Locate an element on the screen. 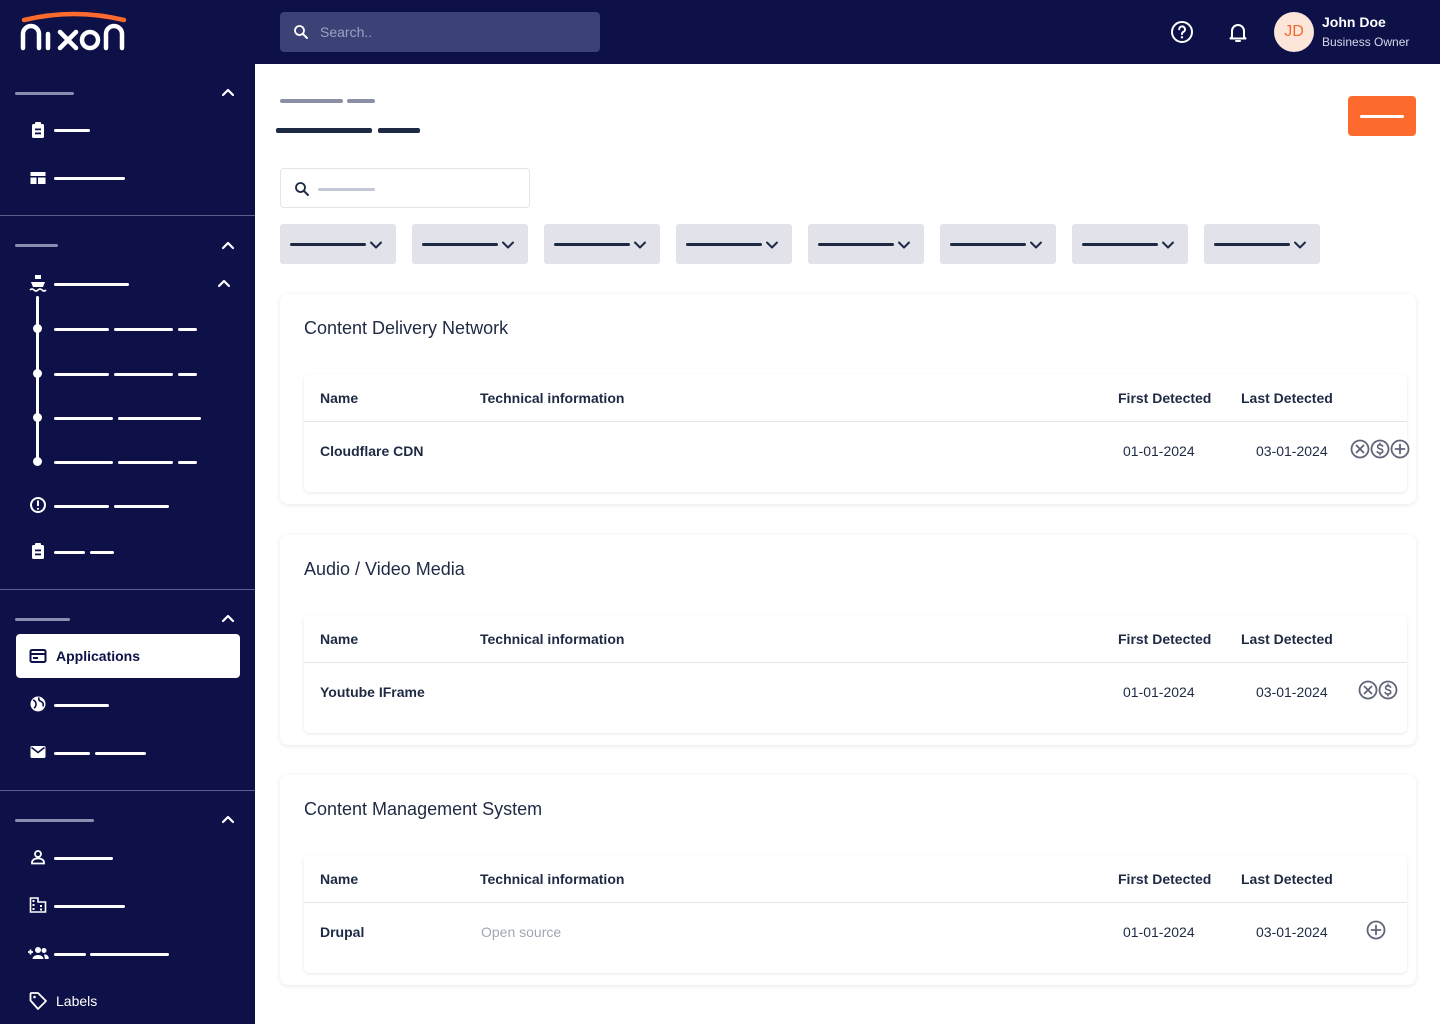 This screenshot has width=1440, height=1024. global-search is located at coordinates (440, 32).